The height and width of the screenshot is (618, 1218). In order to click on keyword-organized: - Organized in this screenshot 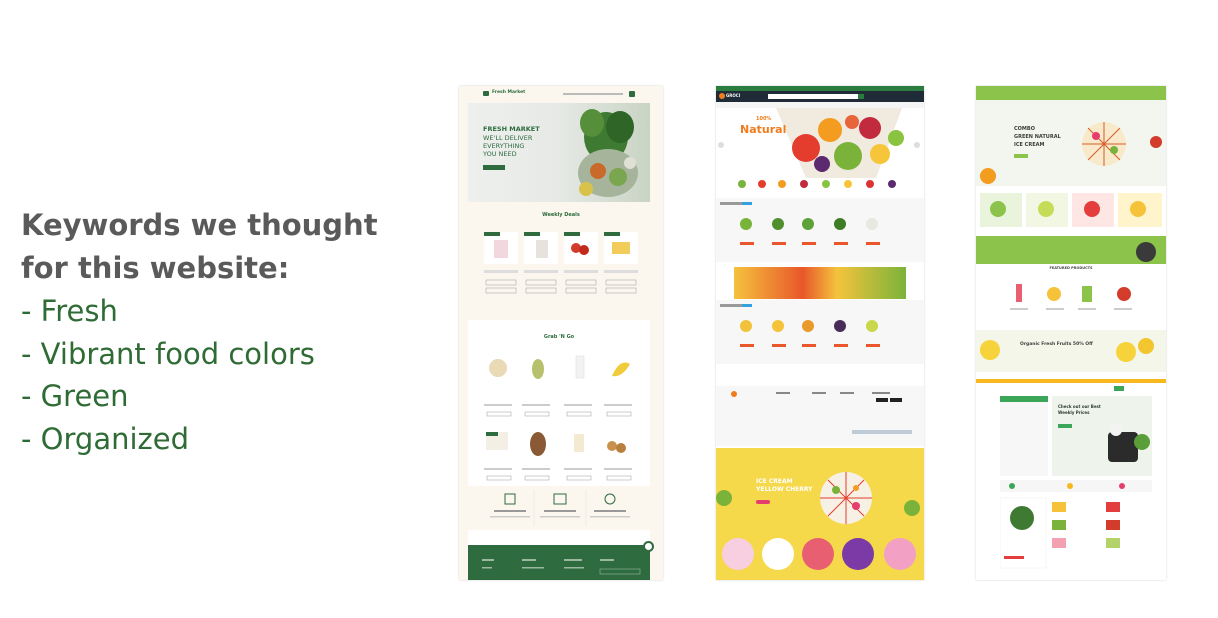, I will do `click(105, 438)`.